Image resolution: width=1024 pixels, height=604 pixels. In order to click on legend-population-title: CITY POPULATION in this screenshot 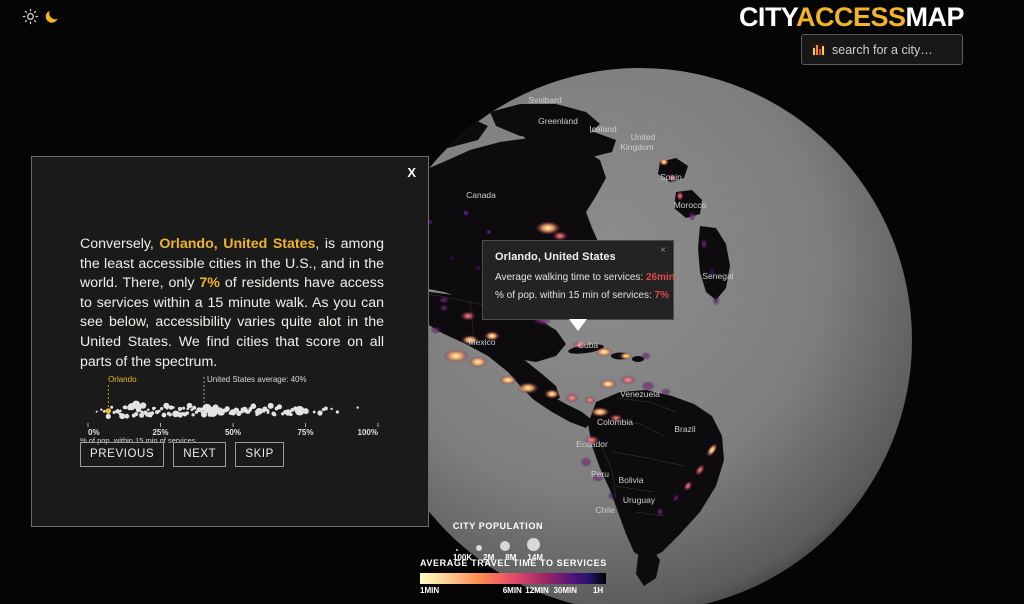, I will do `click(498, 526)`.